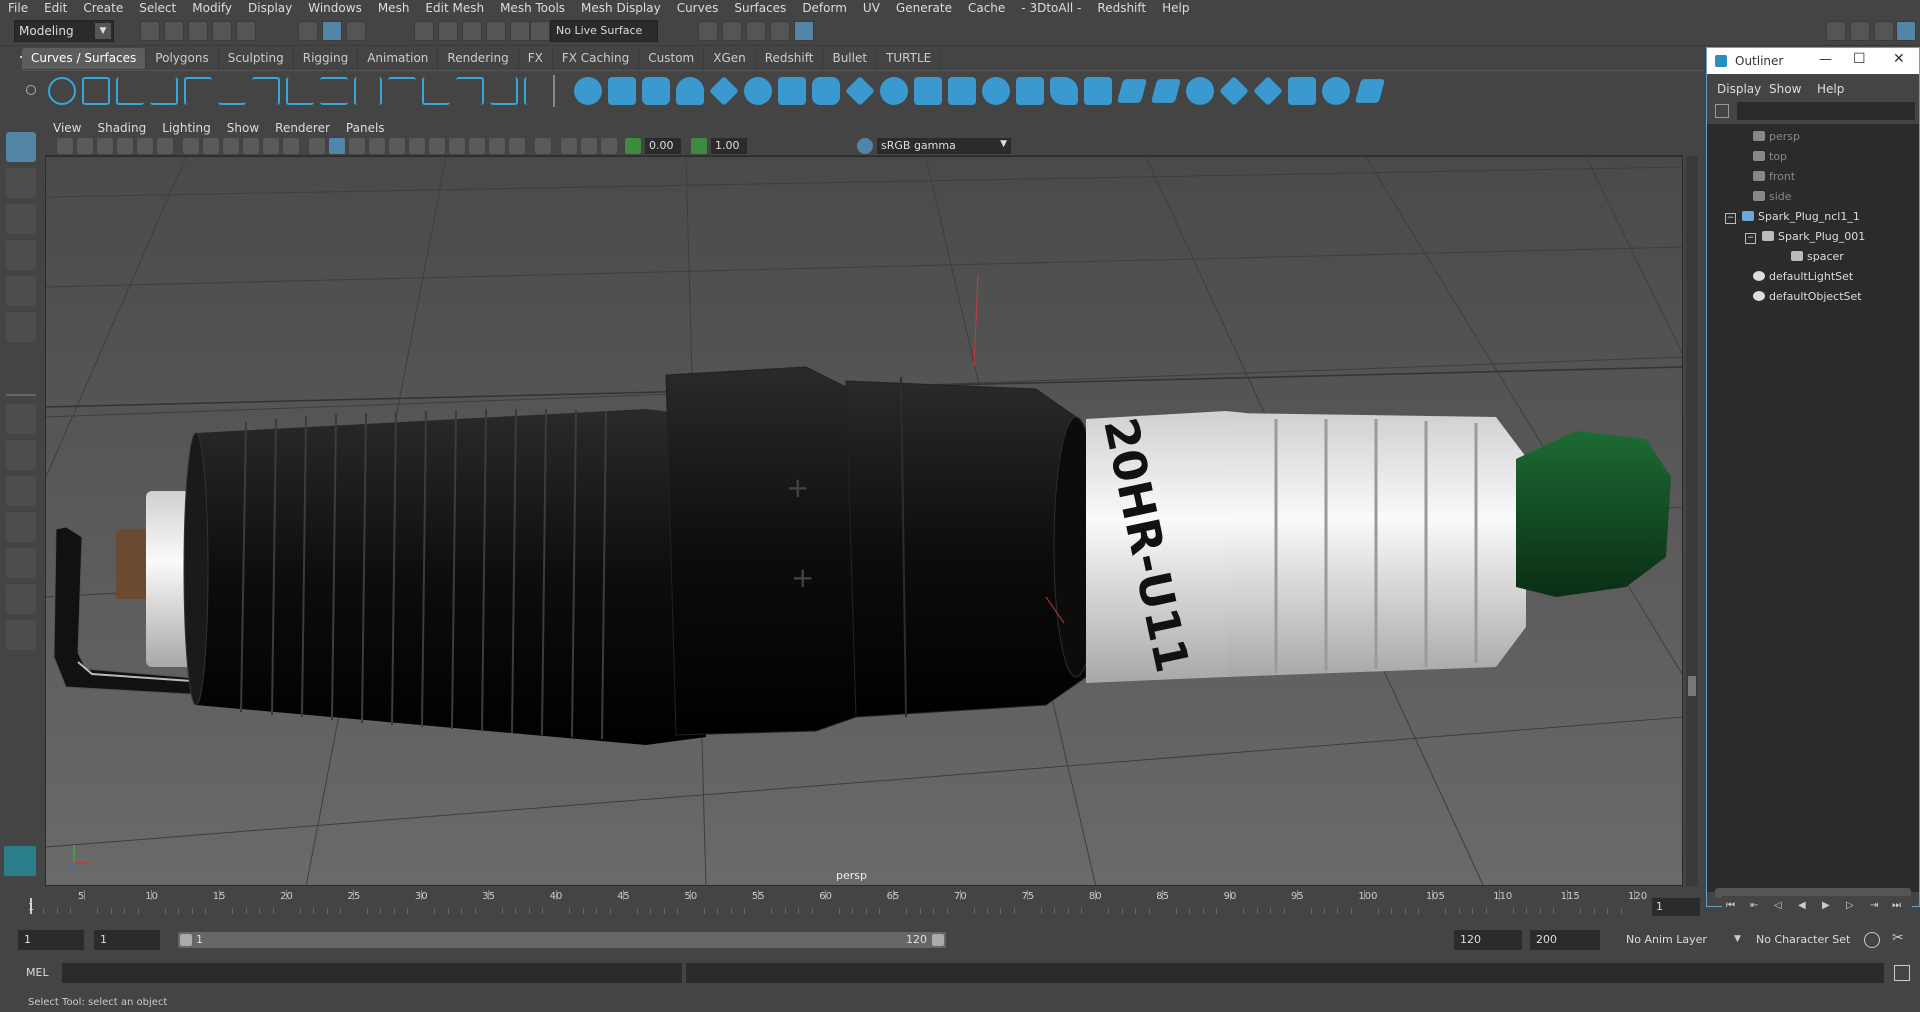  I want to click on play-forward-icon: ▶, so click(1826, 905).